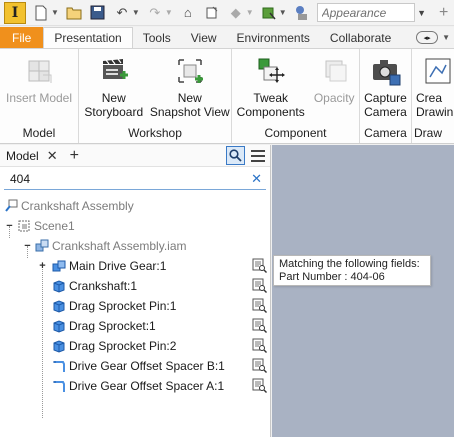 This screenshot has width=454, height=437. What do you see at coordinates (123, 346) in the screenshot?
I see `tree-node-label: Drag Sprocket Pin:2` at bounding box center [123, 346].